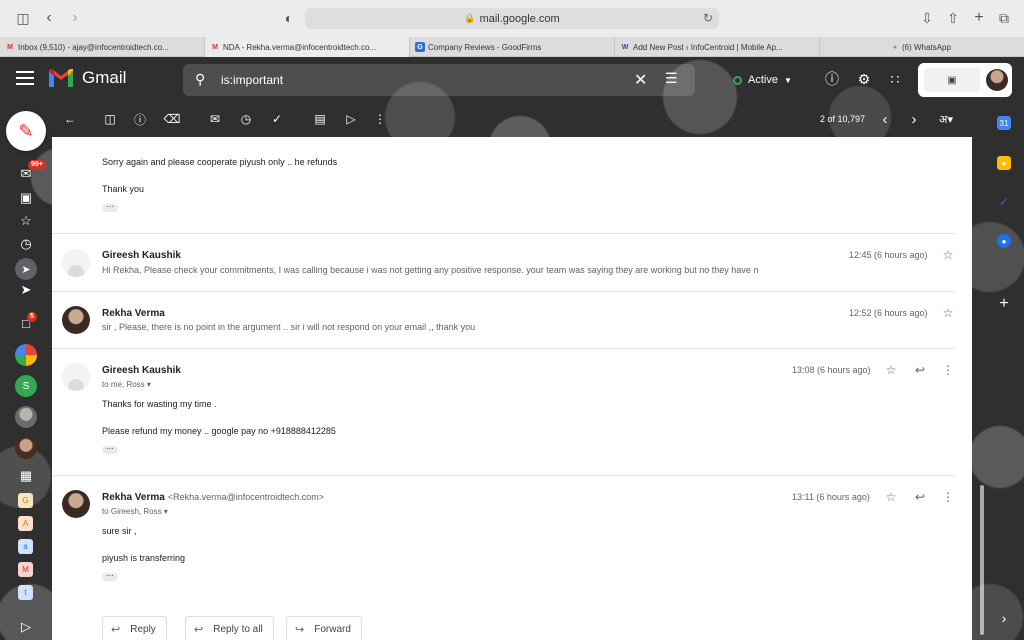  Describe the element at coordinates (141, 255) in the screenshot. I see `sender-name: Gireesh Kaushik` at that location.